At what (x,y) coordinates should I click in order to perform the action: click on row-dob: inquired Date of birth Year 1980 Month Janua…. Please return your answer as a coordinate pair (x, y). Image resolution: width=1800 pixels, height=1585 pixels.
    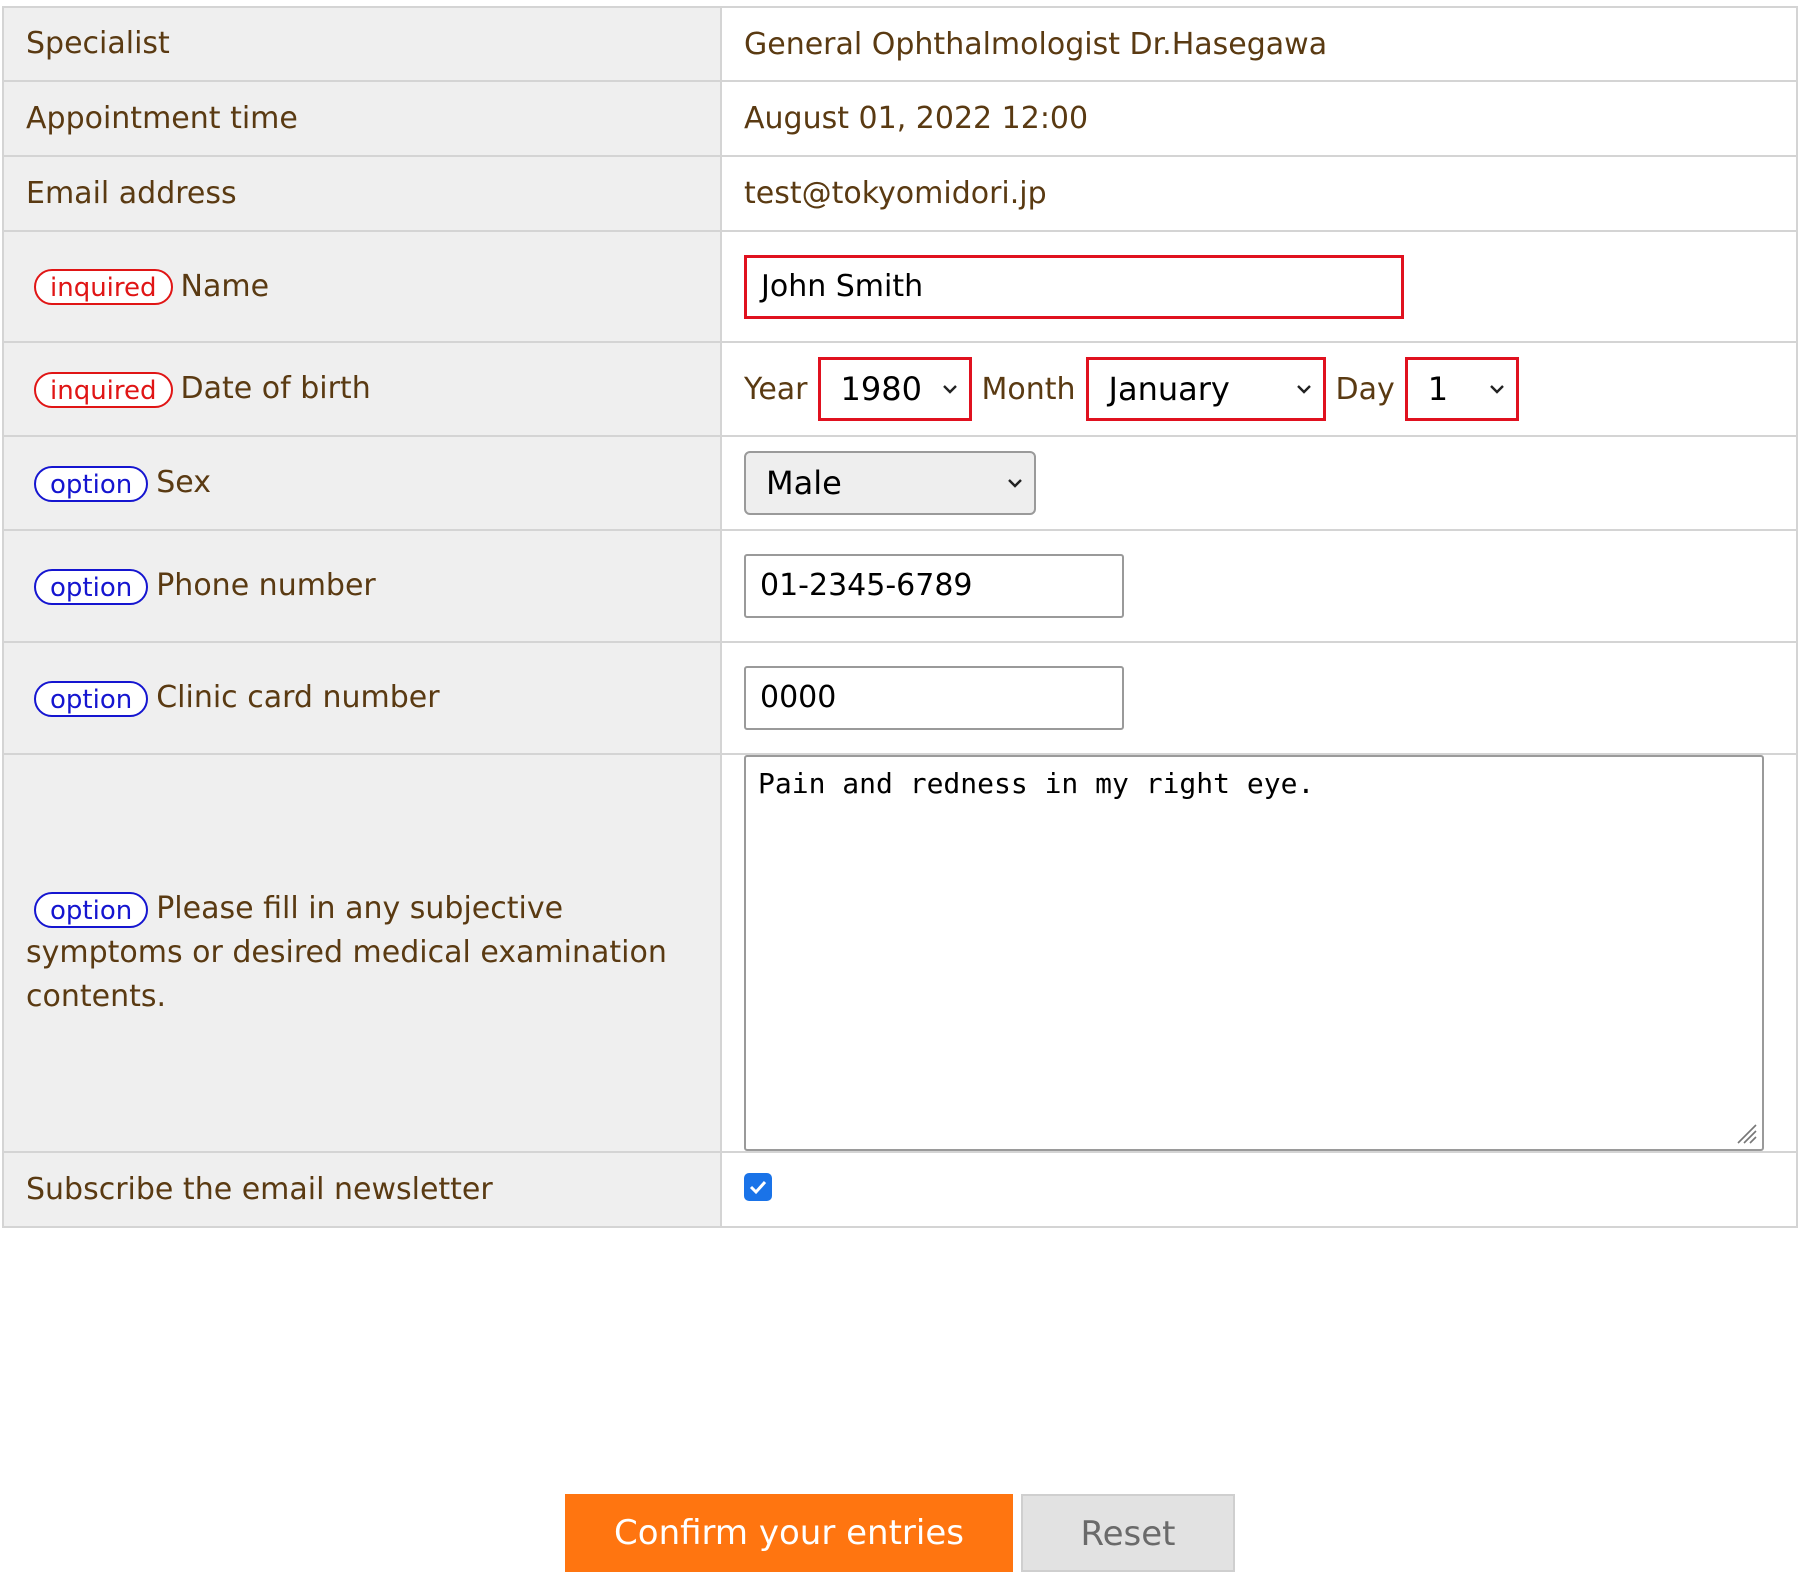
    Looking at the image, I should click on (900, 389).